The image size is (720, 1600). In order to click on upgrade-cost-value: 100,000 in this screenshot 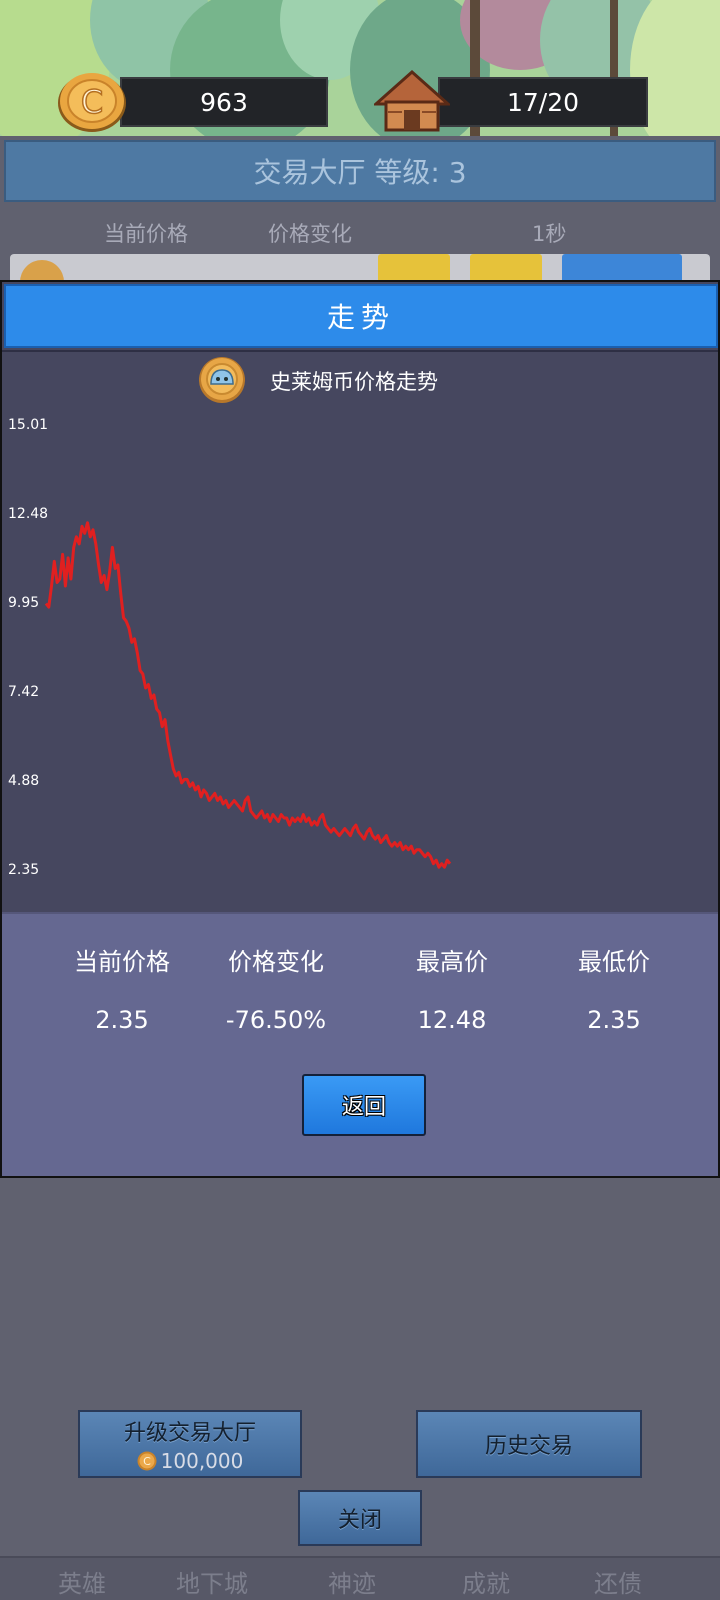, I will do `click(202, 1461)`.